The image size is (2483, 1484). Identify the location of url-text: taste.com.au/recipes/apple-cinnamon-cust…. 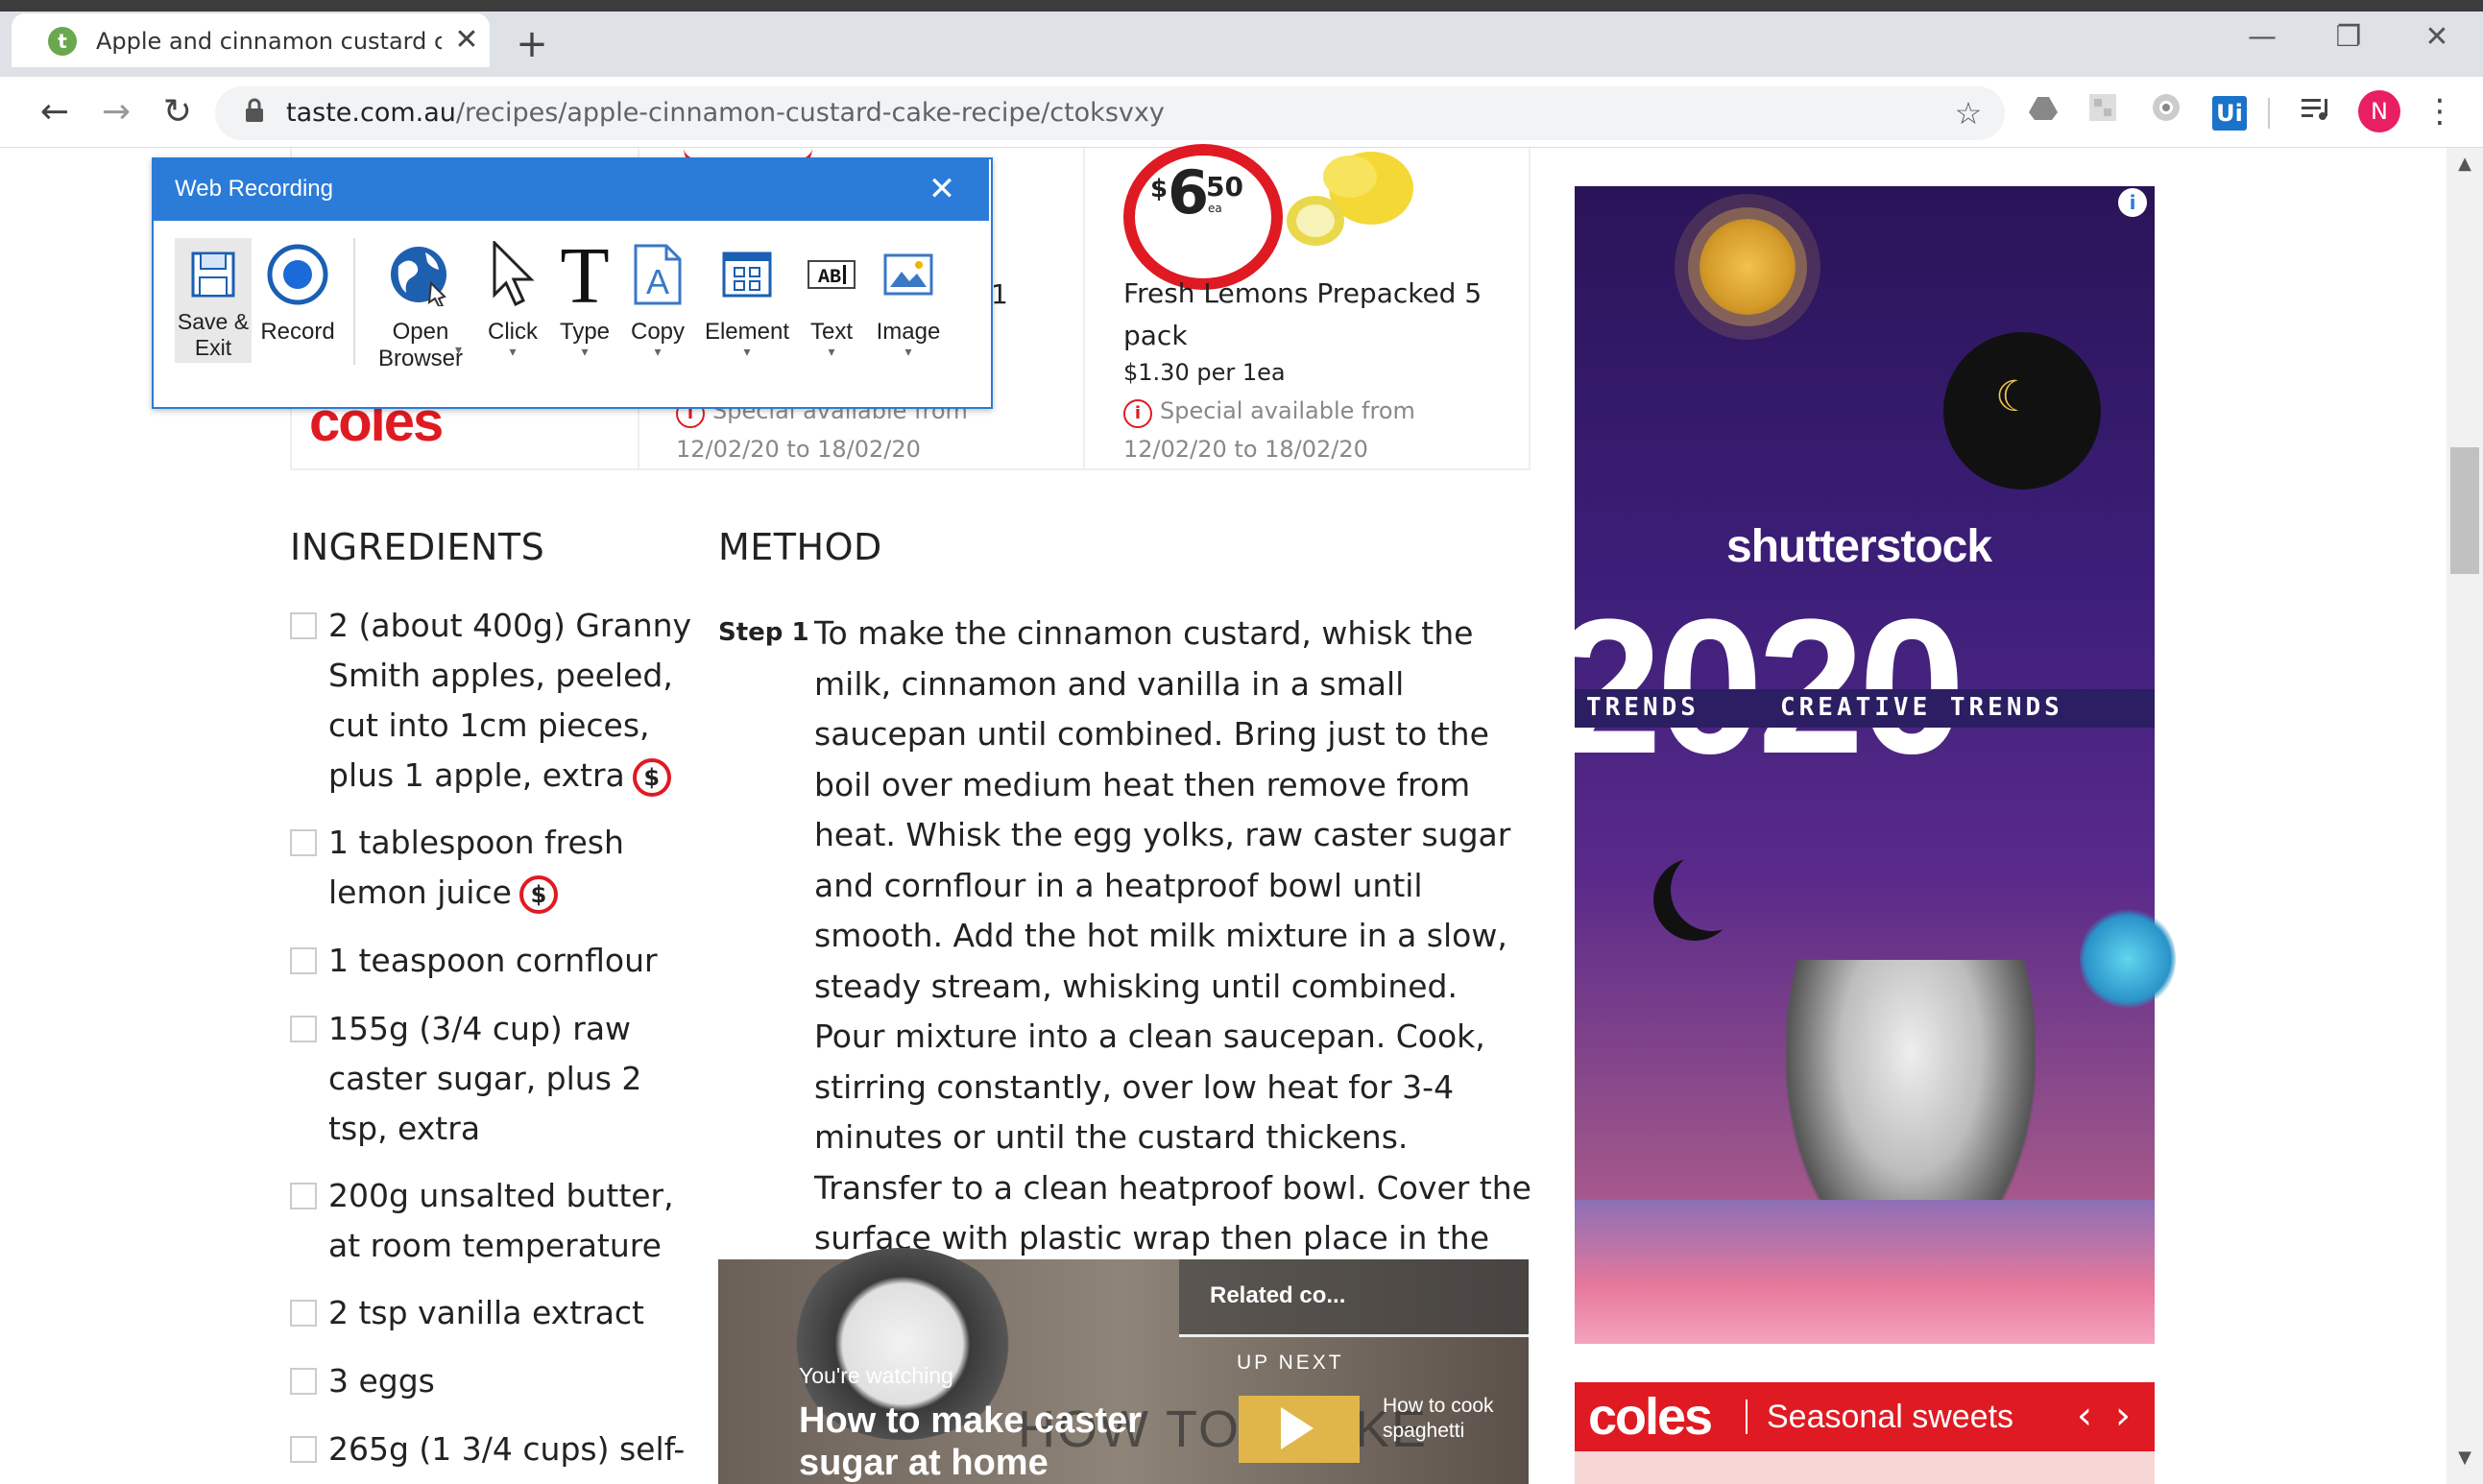
(725, 113).